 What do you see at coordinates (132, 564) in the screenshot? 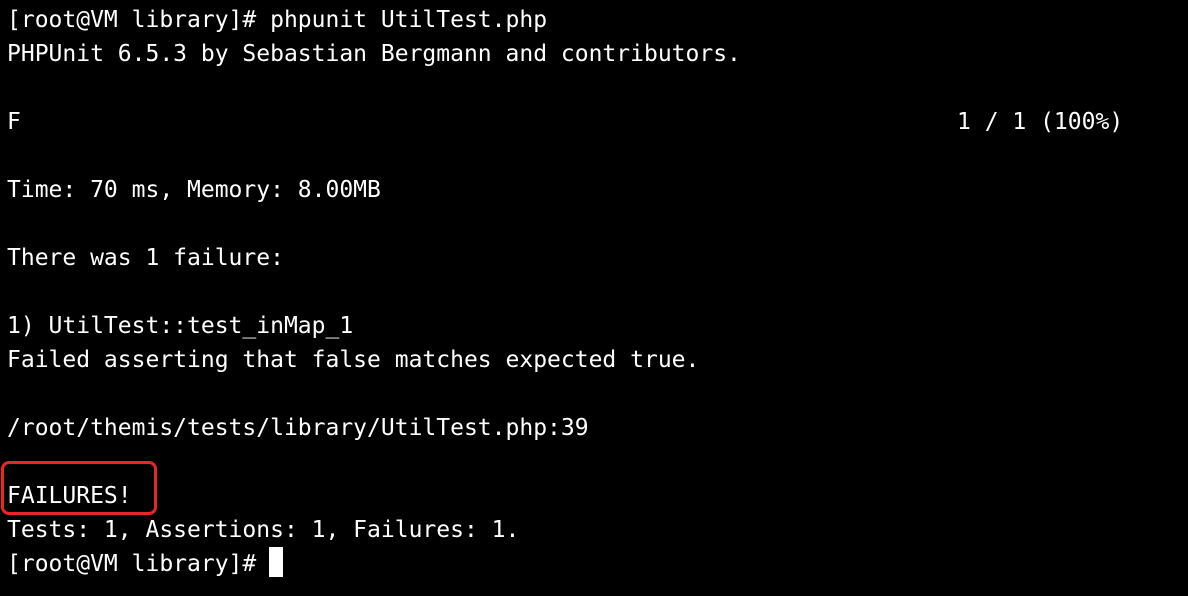
I see `shell-prompt: [root@VM library]#` at bounding box center [132, 564].